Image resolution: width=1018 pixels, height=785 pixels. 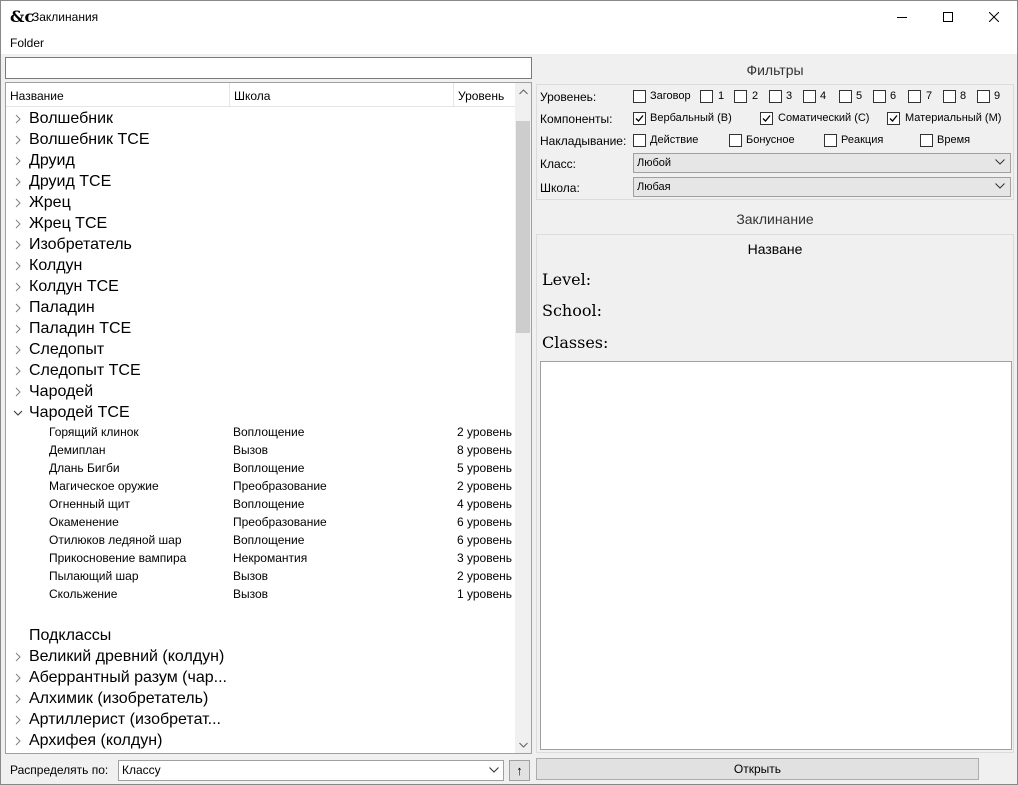 I want to click on casting-checkbox-label: Действие, so click(x=674, y=140).